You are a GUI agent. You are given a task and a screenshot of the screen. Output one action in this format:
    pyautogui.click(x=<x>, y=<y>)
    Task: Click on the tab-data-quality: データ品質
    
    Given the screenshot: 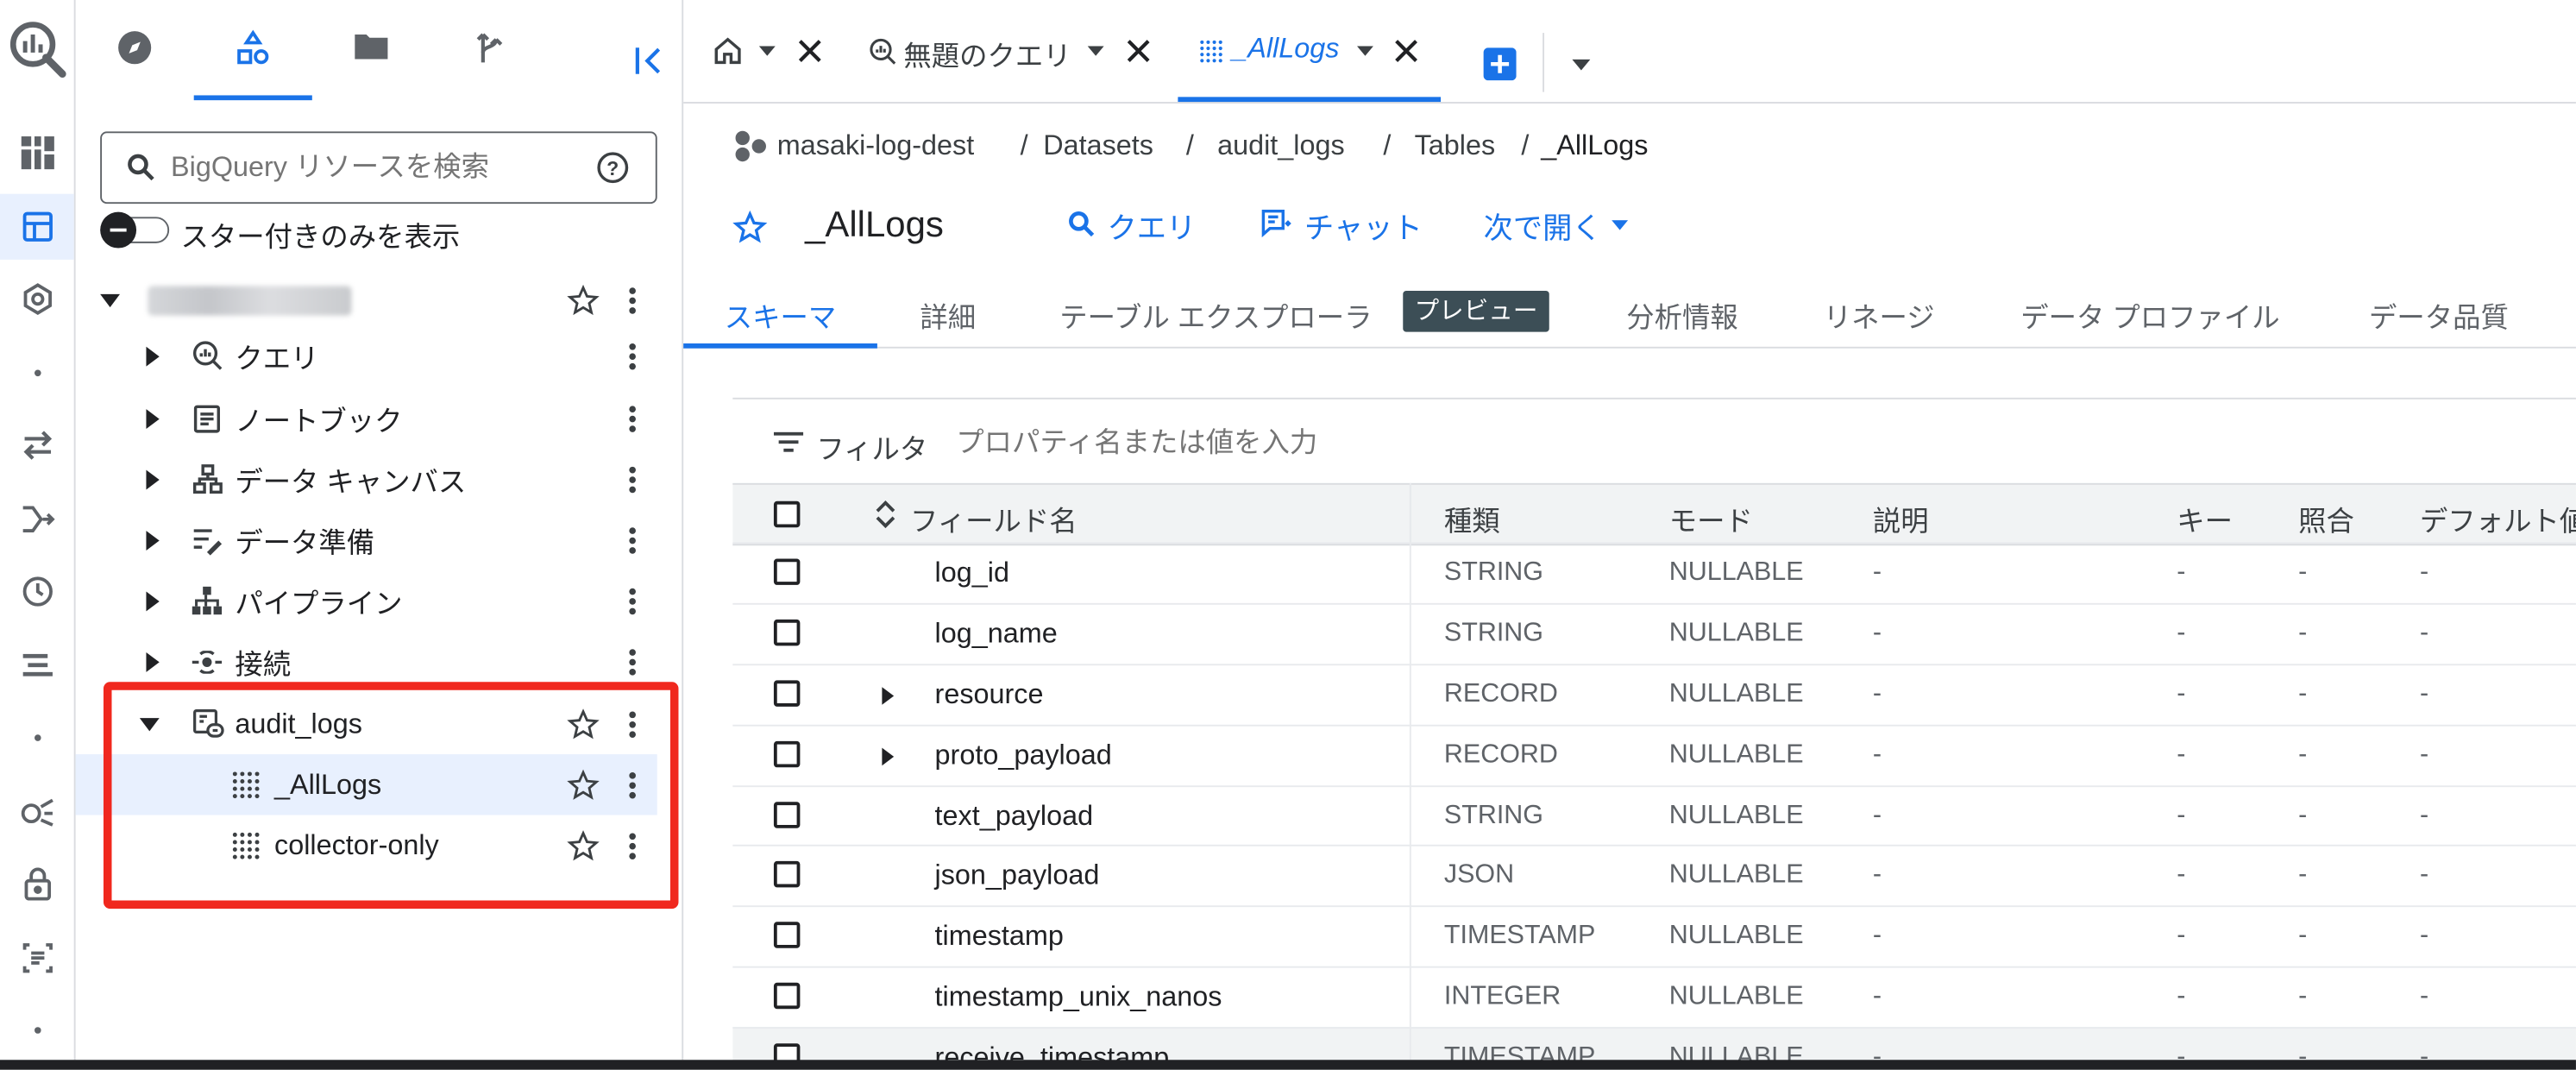 What is the action you would take?
    pyautogui.click(x=2439, y=324)
    